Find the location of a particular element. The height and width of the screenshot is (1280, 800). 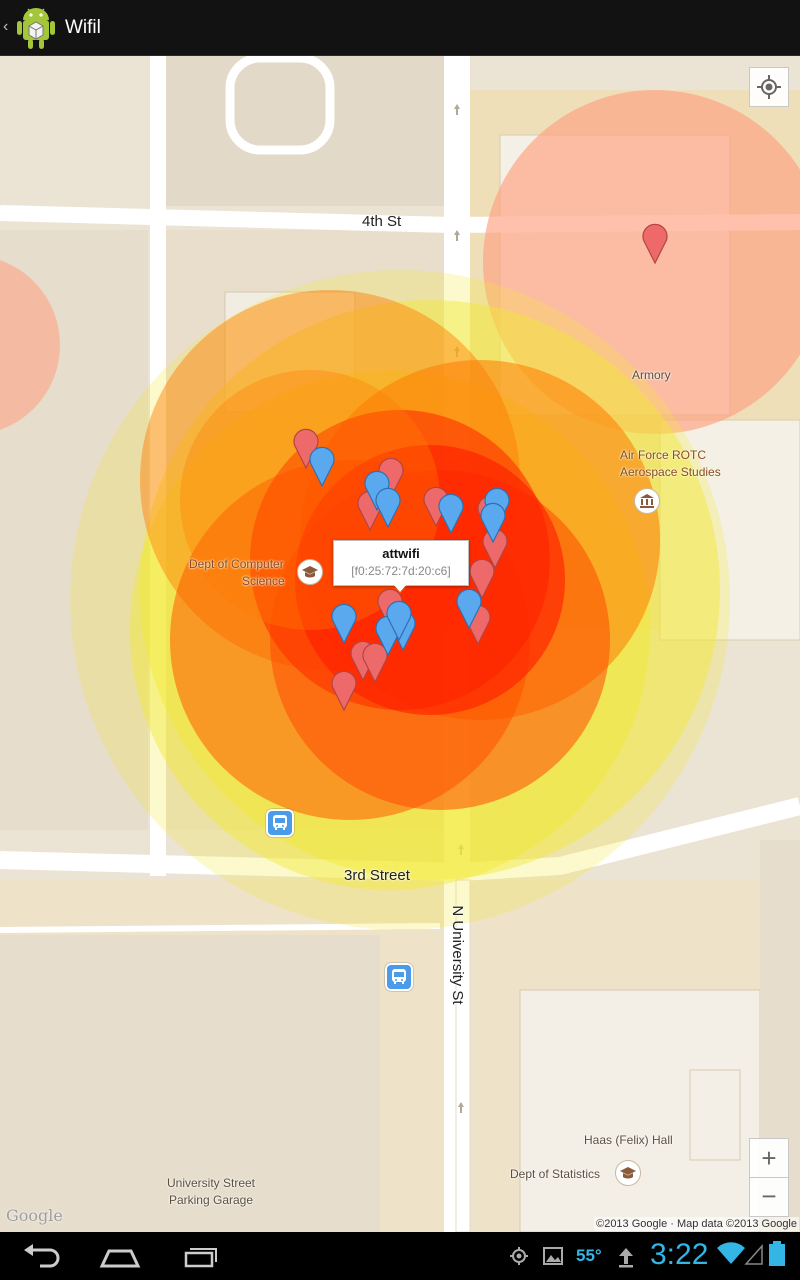

upload-icon is located at coordinates (626, 1258).